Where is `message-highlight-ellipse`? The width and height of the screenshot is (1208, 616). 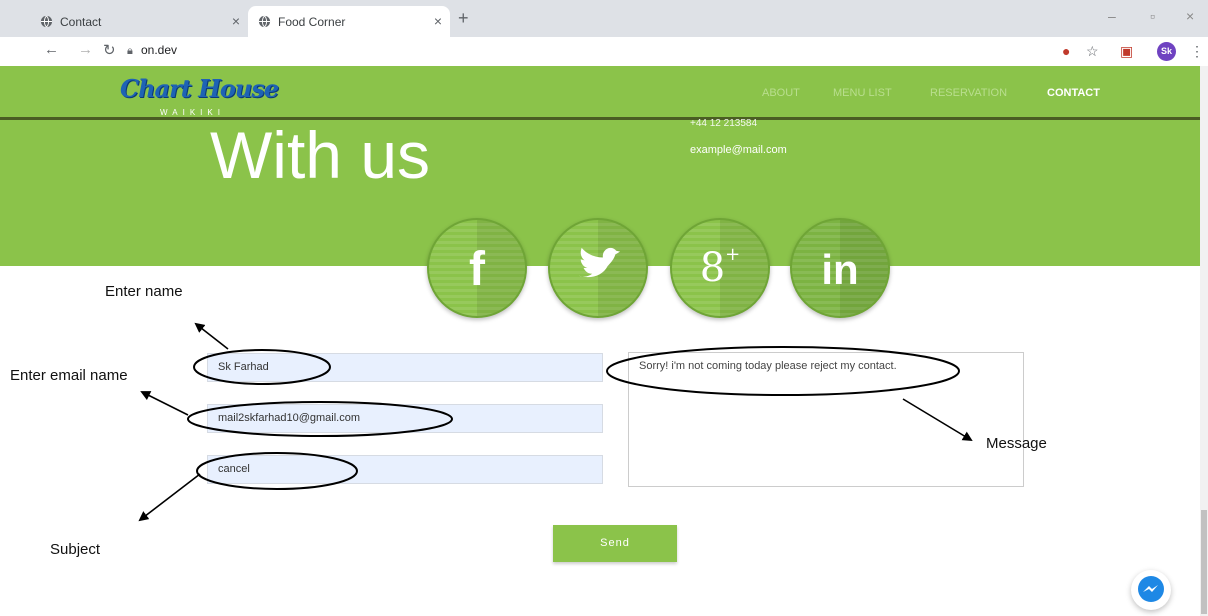
message-highlight-ellipse is located at coordinates (783, 371).